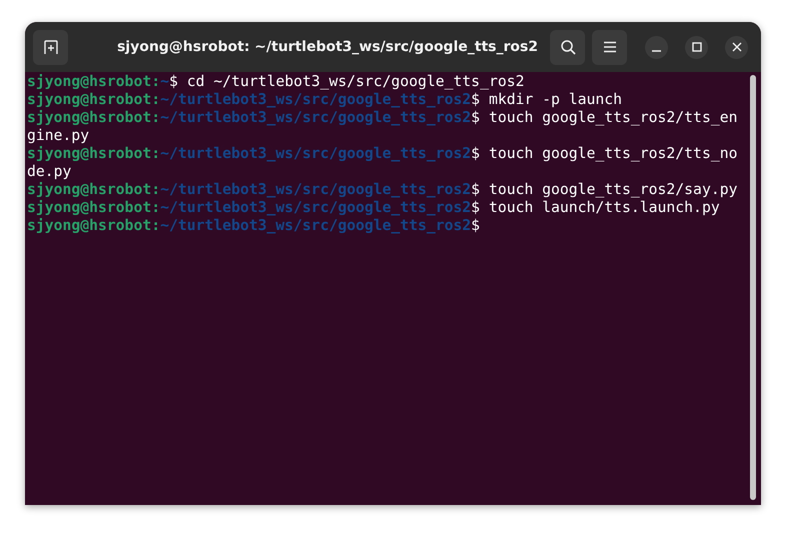 The height and width of the screenshot is (533, 786). I want to click on close-button, so click(736, 47).